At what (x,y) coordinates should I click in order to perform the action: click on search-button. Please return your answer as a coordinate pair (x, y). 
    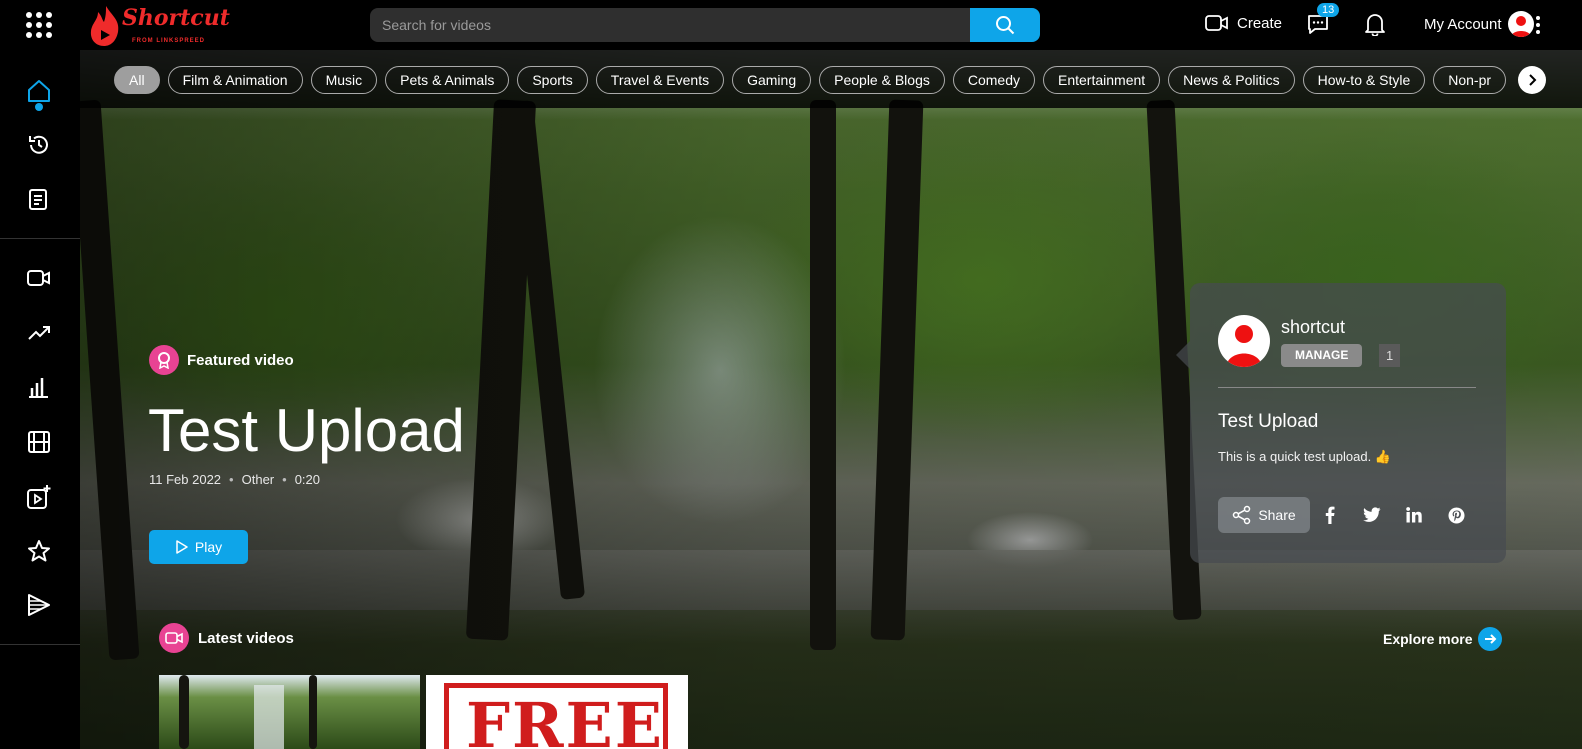
    Looking at the image, I should click on (1005, 25).